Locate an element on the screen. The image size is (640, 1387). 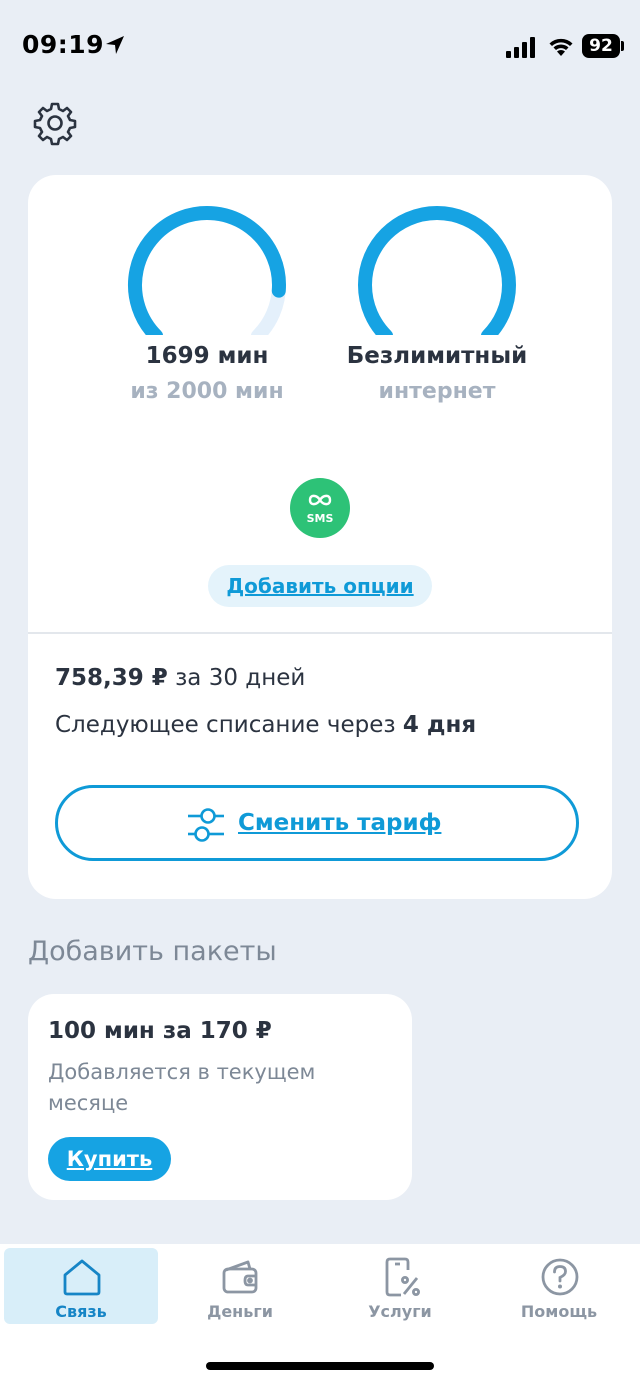
buy-button: Купить is located at coordinates (109, 1159).